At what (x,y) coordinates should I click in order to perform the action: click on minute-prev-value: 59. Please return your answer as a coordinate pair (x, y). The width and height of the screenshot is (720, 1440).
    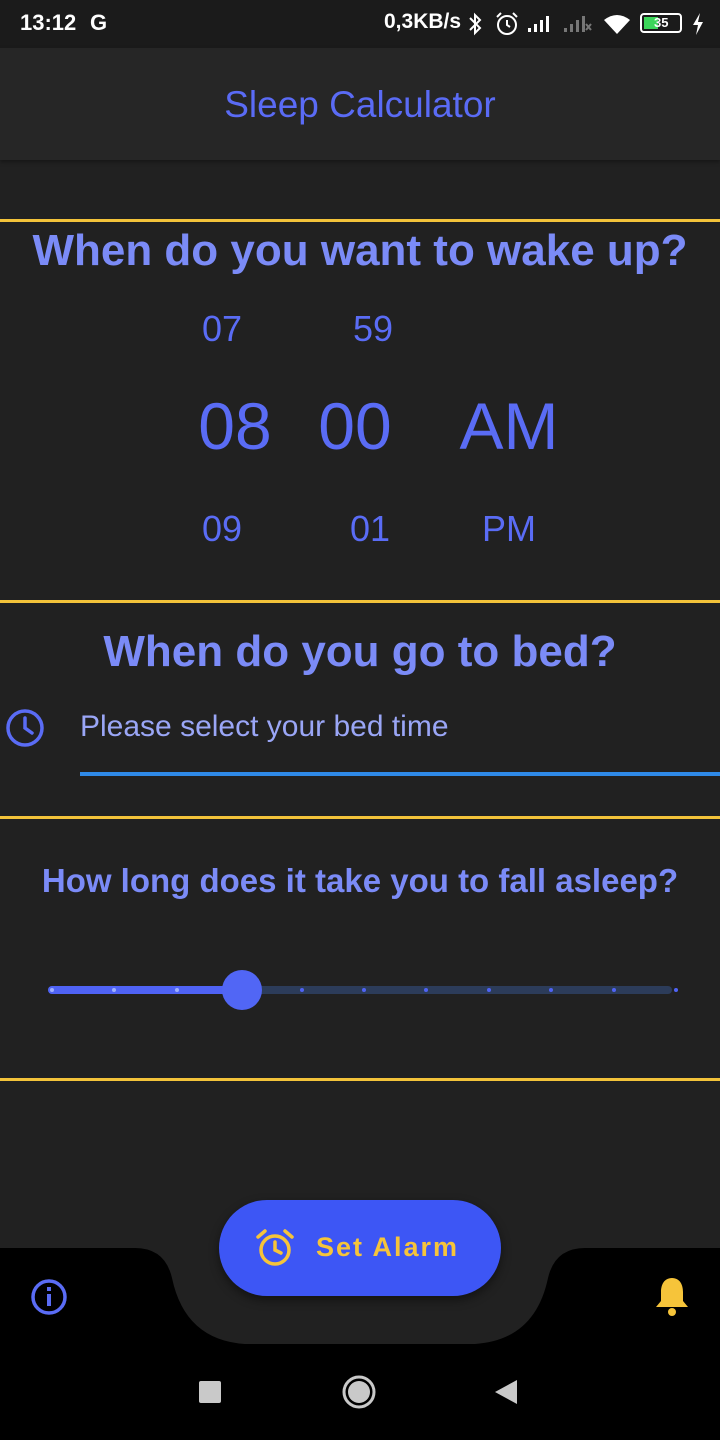
    Looking at the image, I should click on (373, 329).